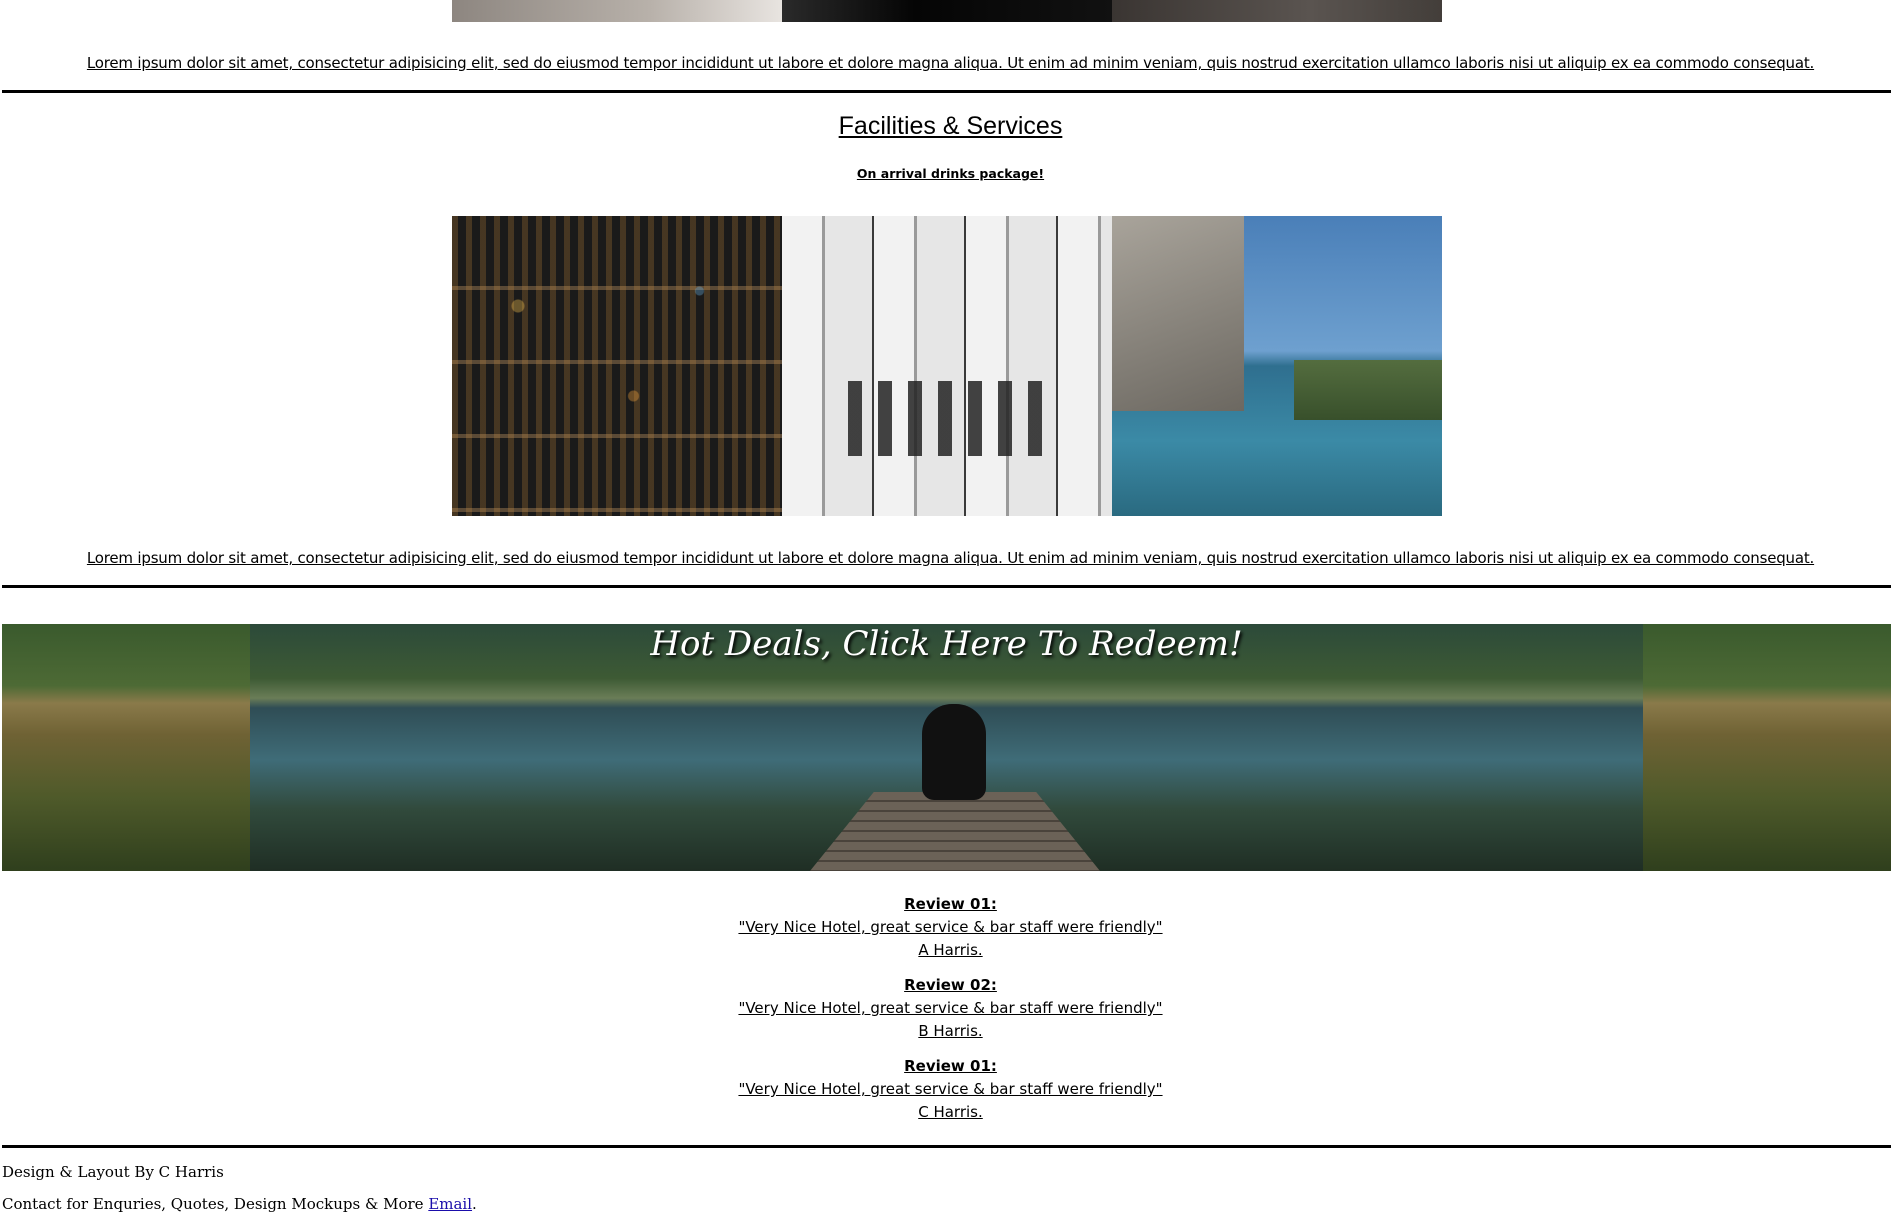 This screenshot has width=1901, height=1227. I want to click on facilities-title: Facilities & Services, so click(950, 126).